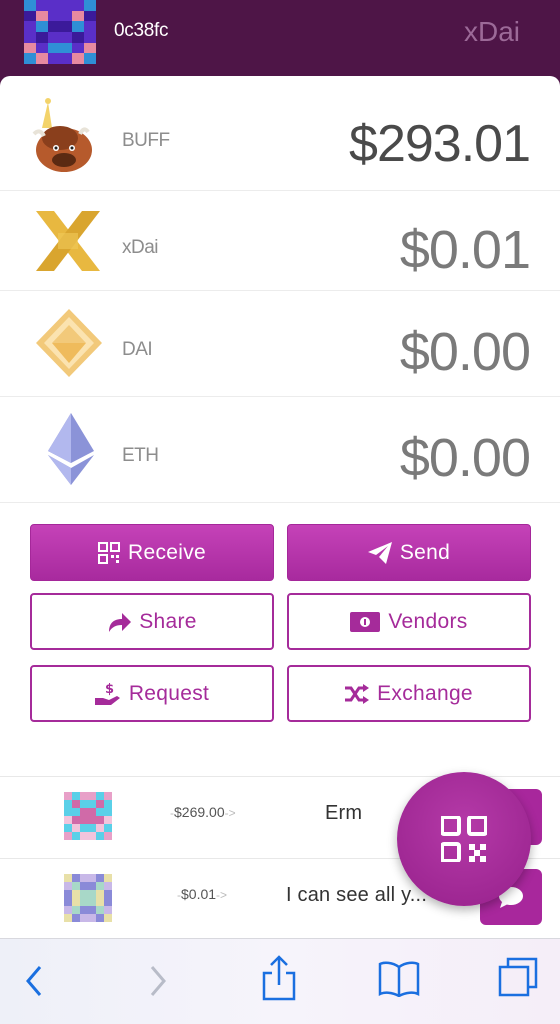 This screenshot has height=1024, width=560. Describe the element at coordinates (399, 979) in the screenshot. I see `bookmarks-icon` at that location.